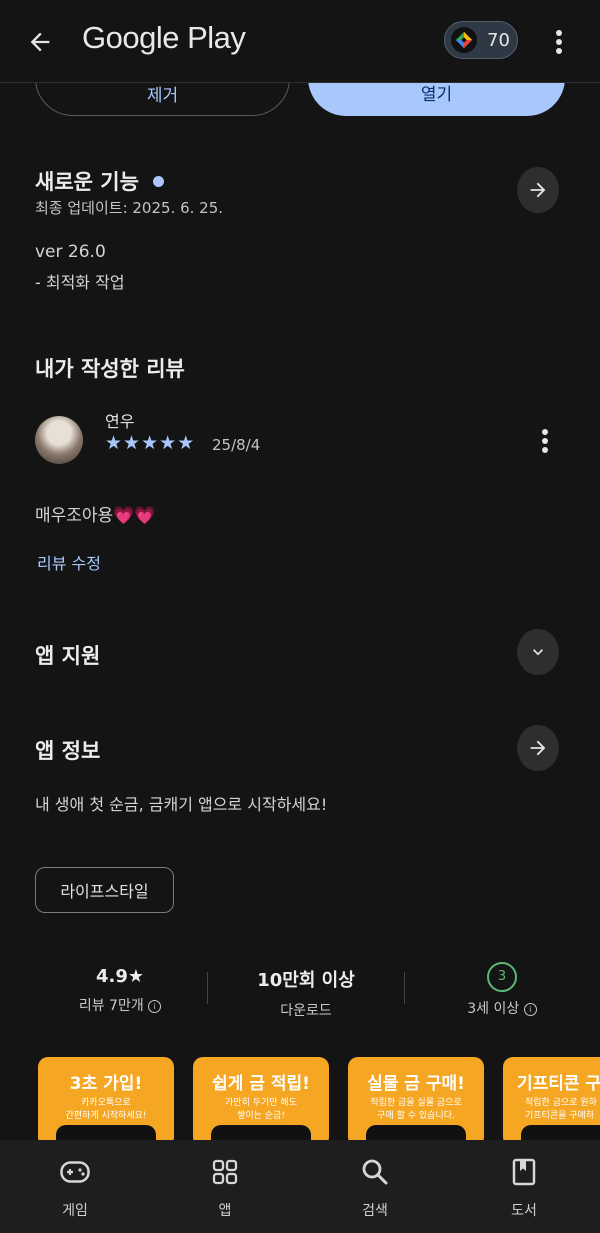  I want to click on avatar, so click(59, 440).